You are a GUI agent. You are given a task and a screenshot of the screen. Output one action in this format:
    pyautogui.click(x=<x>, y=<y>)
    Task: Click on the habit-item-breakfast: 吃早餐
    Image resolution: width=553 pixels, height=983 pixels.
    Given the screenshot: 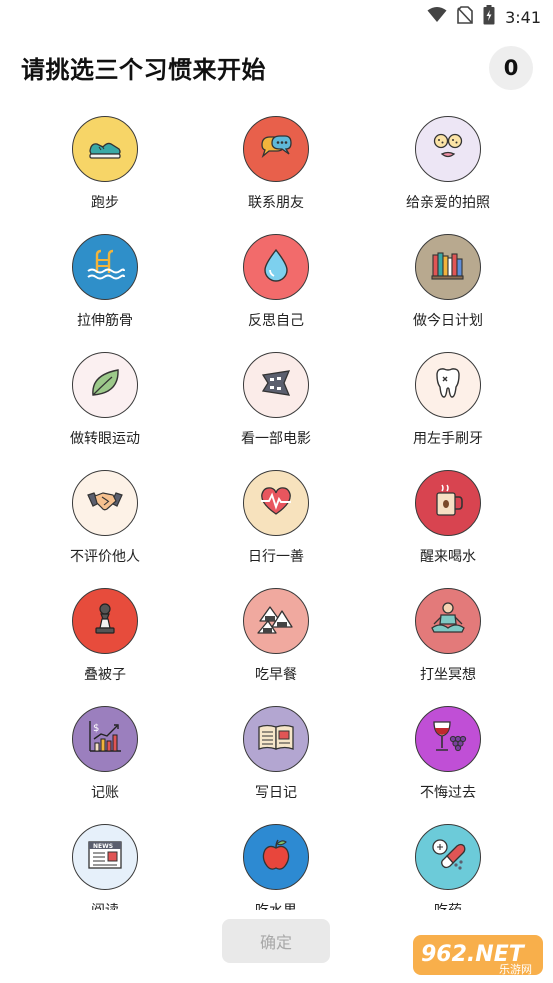 What is the action you would take?
    pyautogui.click(x=276, y=636)
    